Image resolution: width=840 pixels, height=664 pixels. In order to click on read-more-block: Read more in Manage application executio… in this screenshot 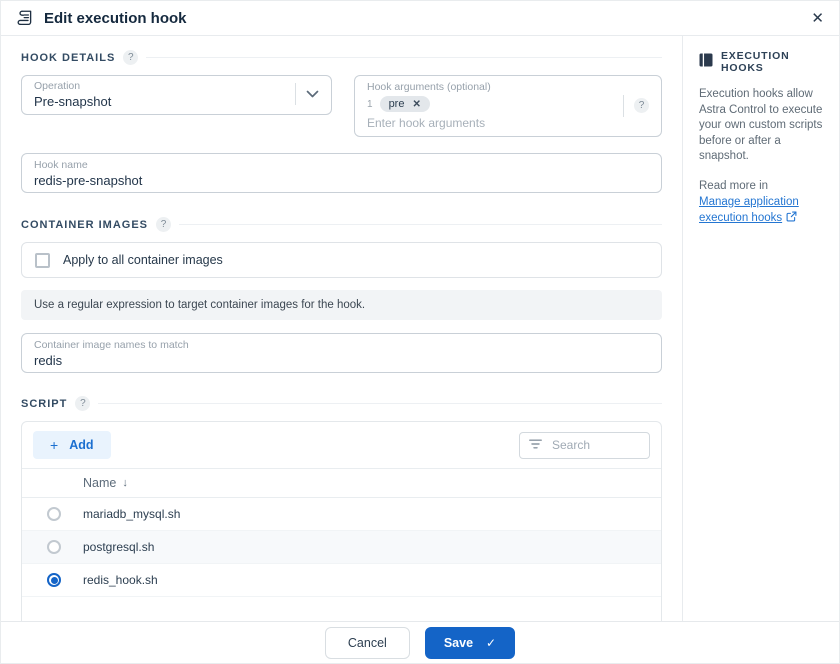, I will do `click(762, 202)`.